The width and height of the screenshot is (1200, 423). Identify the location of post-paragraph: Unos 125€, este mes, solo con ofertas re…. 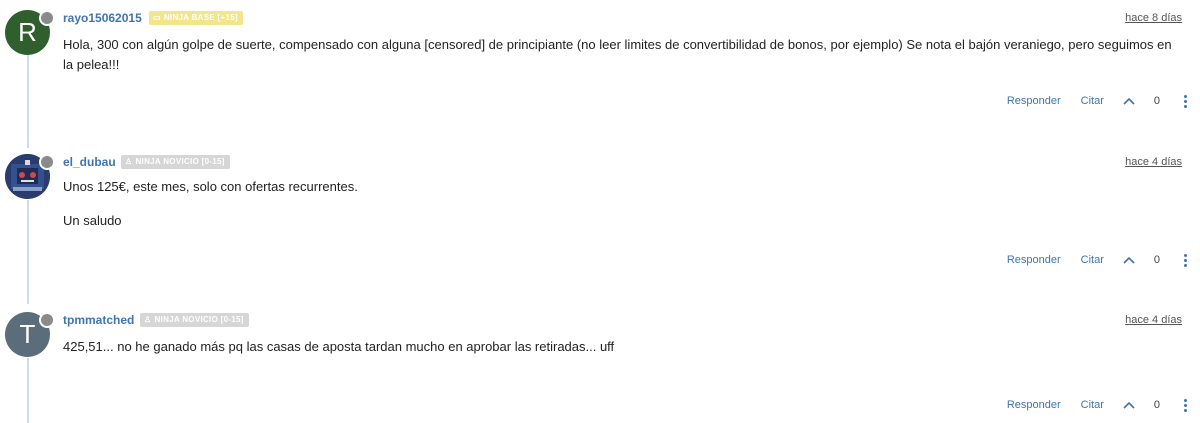
(210, 186).